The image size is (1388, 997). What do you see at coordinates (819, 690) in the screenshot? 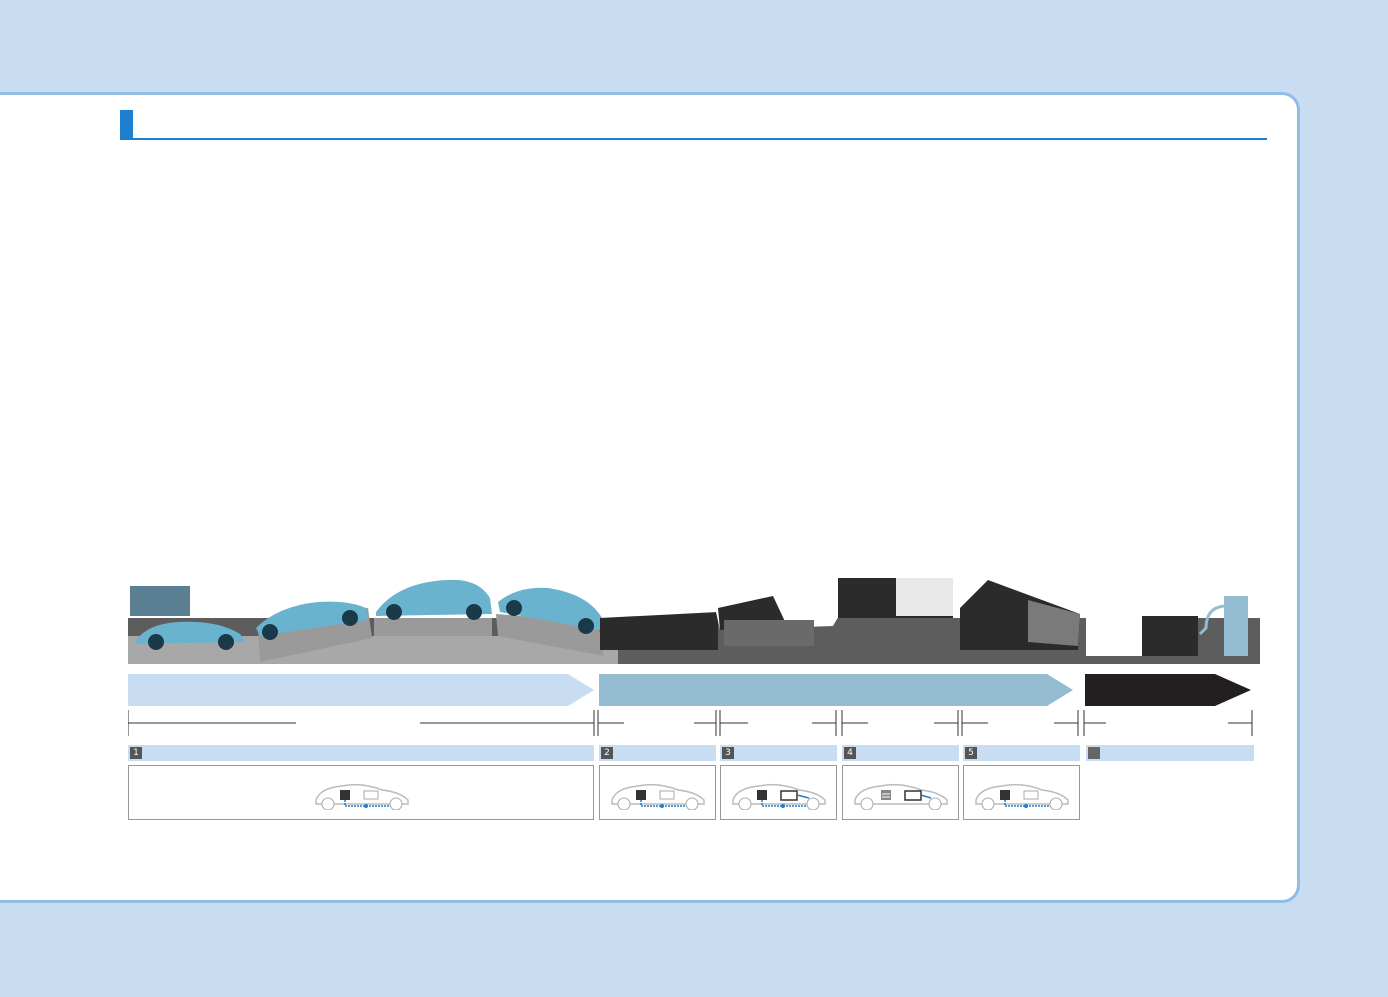
I see `phase-arrow-2-label-wrap` at bounding box center [819, 690].